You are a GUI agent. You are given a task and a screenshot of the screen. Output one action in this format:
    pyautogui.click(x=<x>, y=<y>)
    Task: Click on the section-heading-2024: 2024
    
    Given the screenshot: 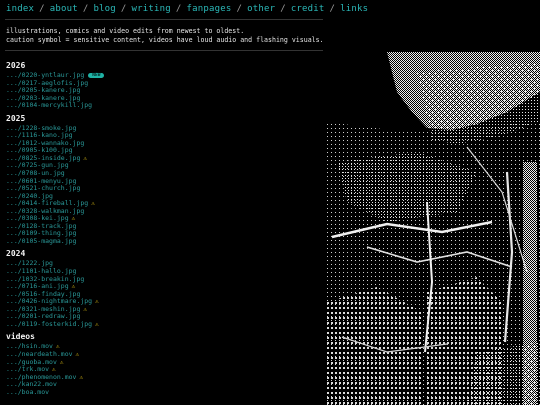 What is the action you would take?
    pyautogui.click(x=16, y=254)
    